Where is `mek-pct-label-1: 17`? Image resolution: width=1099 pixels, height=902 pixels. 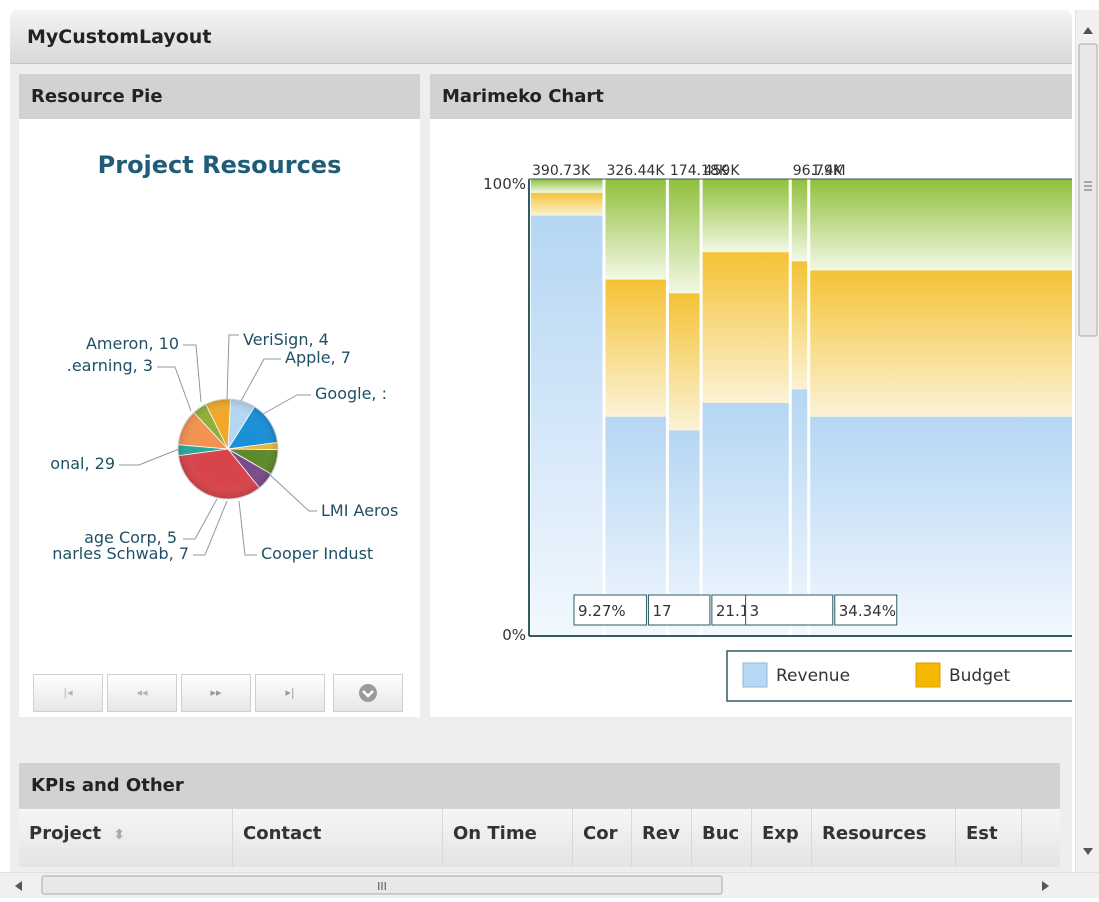
mek-pct-label-1: 17 is located at coordinates (661, 611).